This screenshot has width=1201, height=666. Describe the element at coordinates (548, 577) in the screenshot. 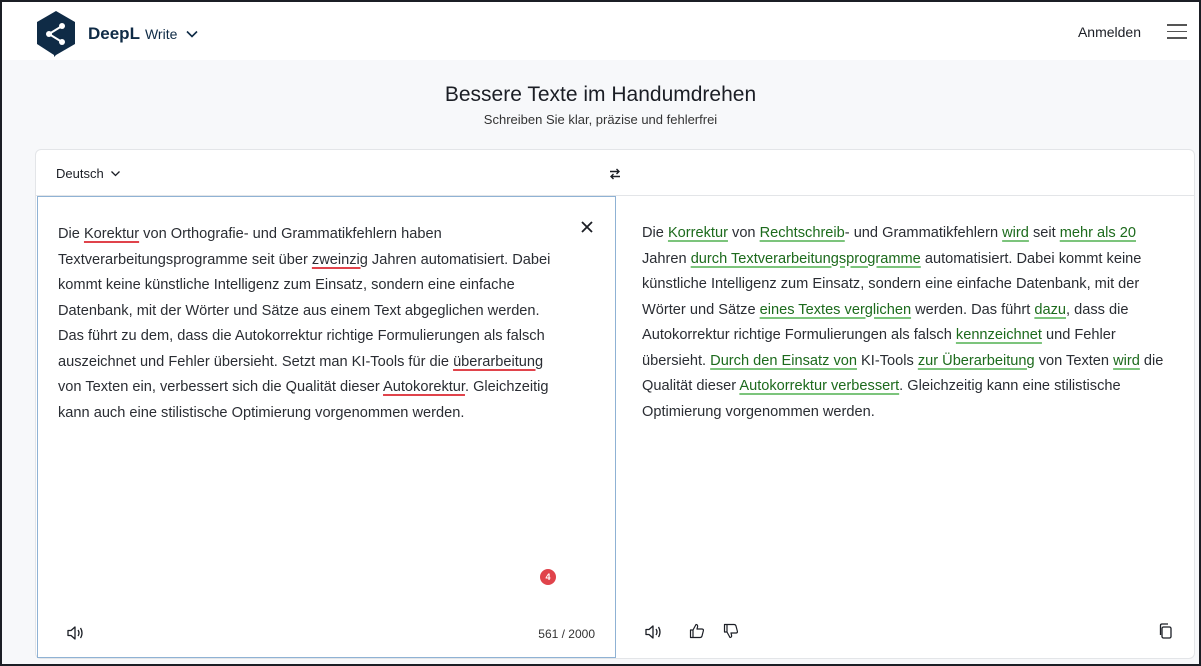

I see `error-count-badge: 4` at that location.